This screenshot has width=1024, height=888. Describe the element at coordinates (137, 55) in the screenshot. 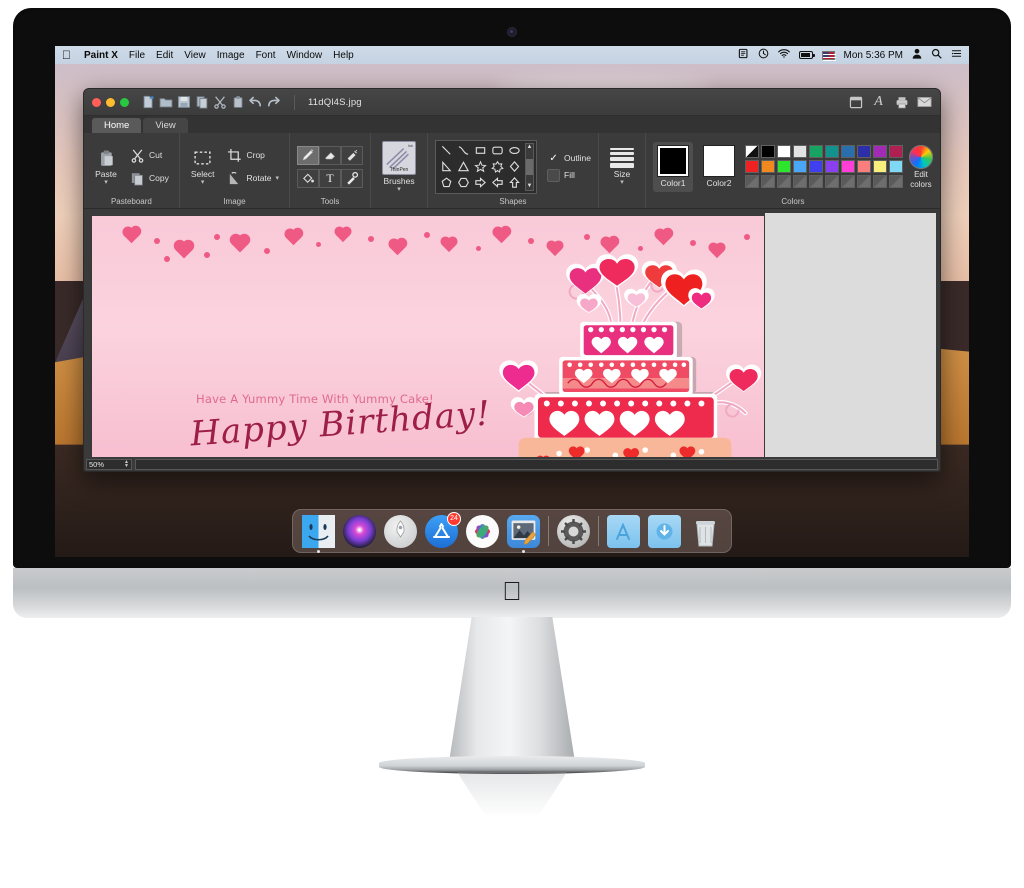

I see `menu-item-file: File` at that location.